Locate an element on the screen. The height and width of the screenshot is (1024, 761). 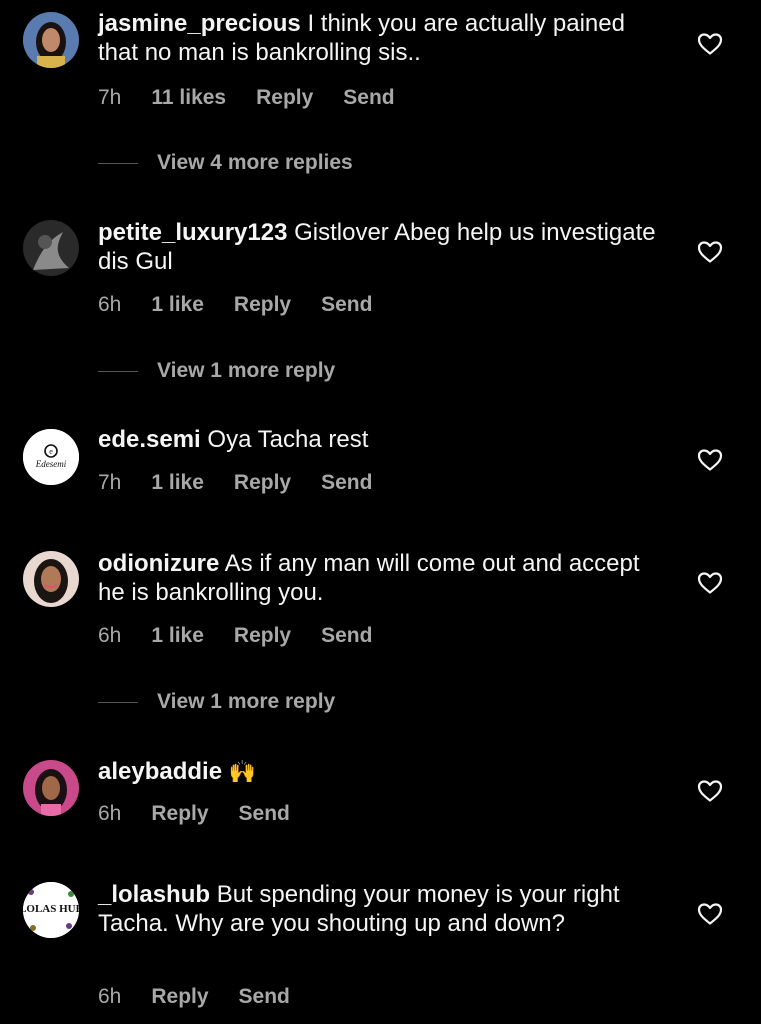
comment-username: _lolashub is located at coordinates (154, 894).